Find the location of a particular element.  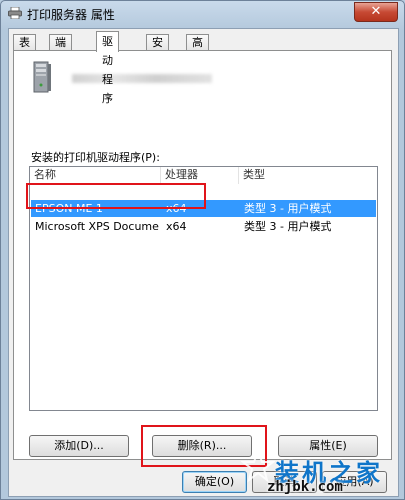

server-icon is located at coordinates (42, 77).